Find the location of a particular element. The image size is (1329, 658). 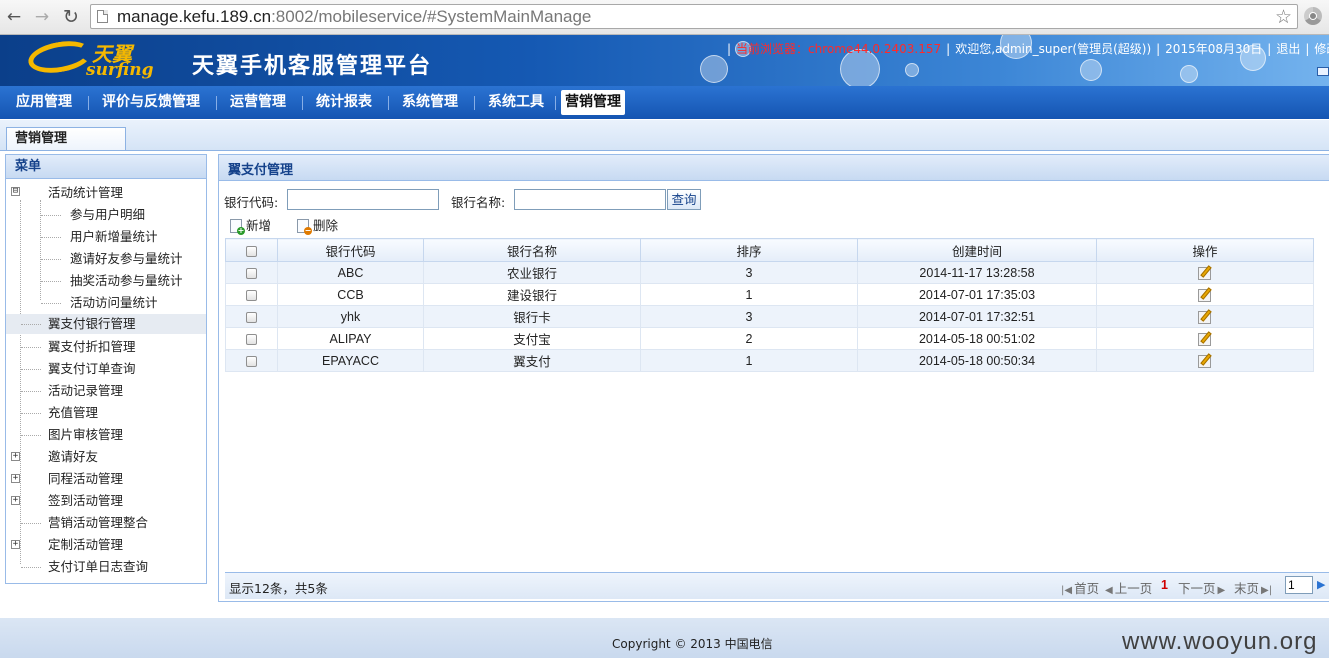

cell-created: 2014-07-01 17:35:03 is located at coordinates (977, 294).